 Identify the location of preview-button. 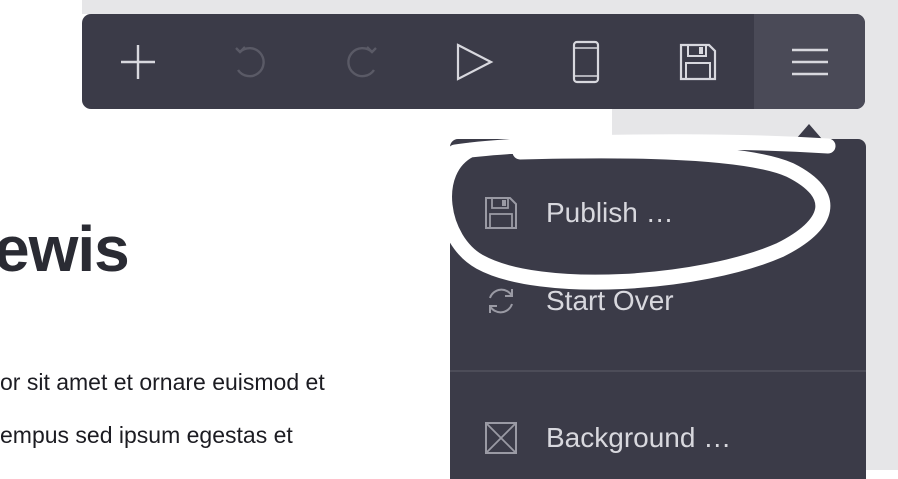
(474, 61).